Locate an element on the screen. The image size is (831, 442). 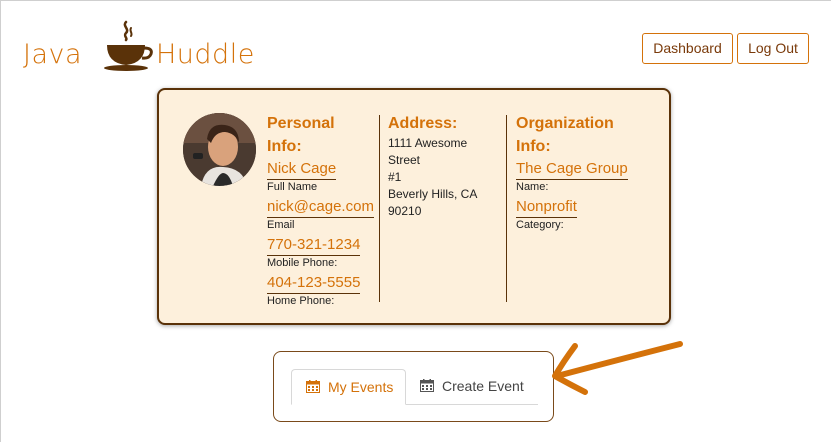
address-line-3: Beverly Hills, CA 90210 is located at coordinates (432, 202).